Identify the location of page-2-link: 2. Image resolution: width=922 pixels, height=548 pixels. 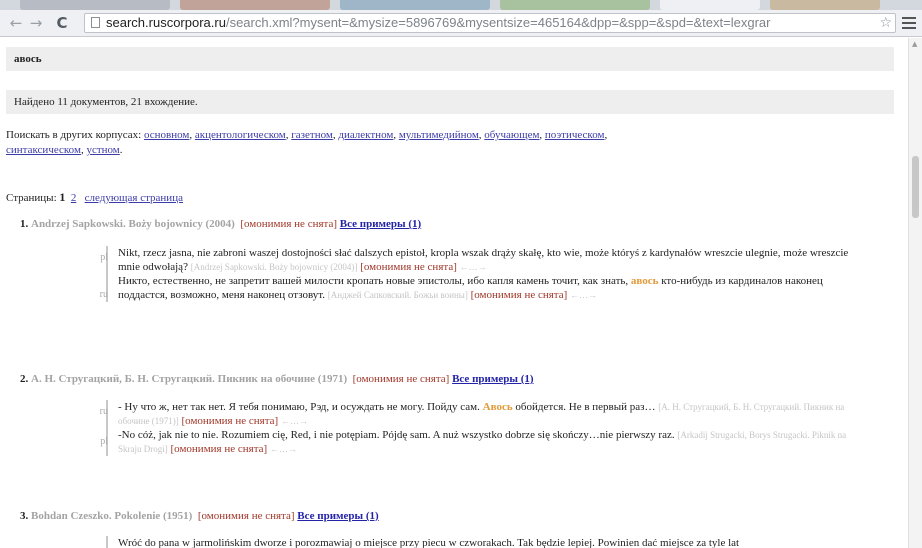
(74, 198).